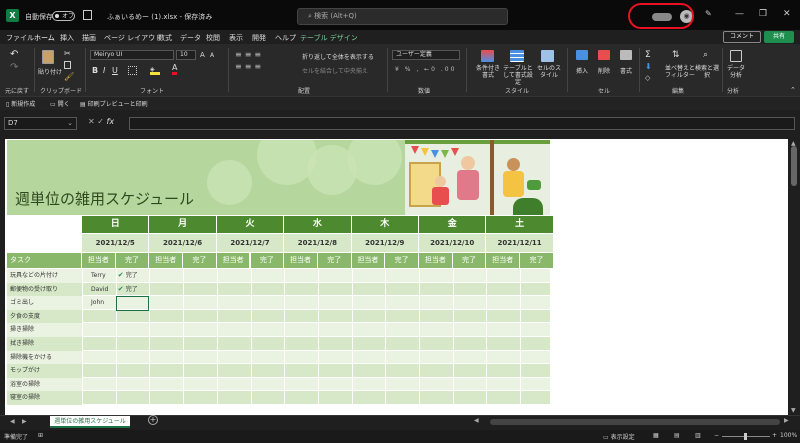 The image size is (800, 443). Describe the element at coordinates (97, 302) in the screenshot. I see `assignee-cell: John` at that location.